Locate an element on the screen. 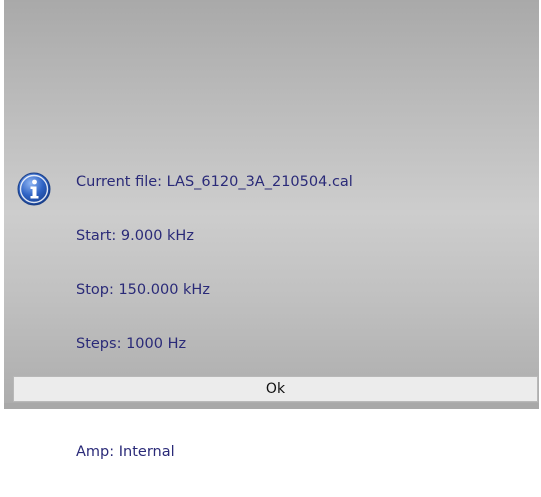  message-line-start: Start: 9.000 kHz is located at coordinates (135, 236).